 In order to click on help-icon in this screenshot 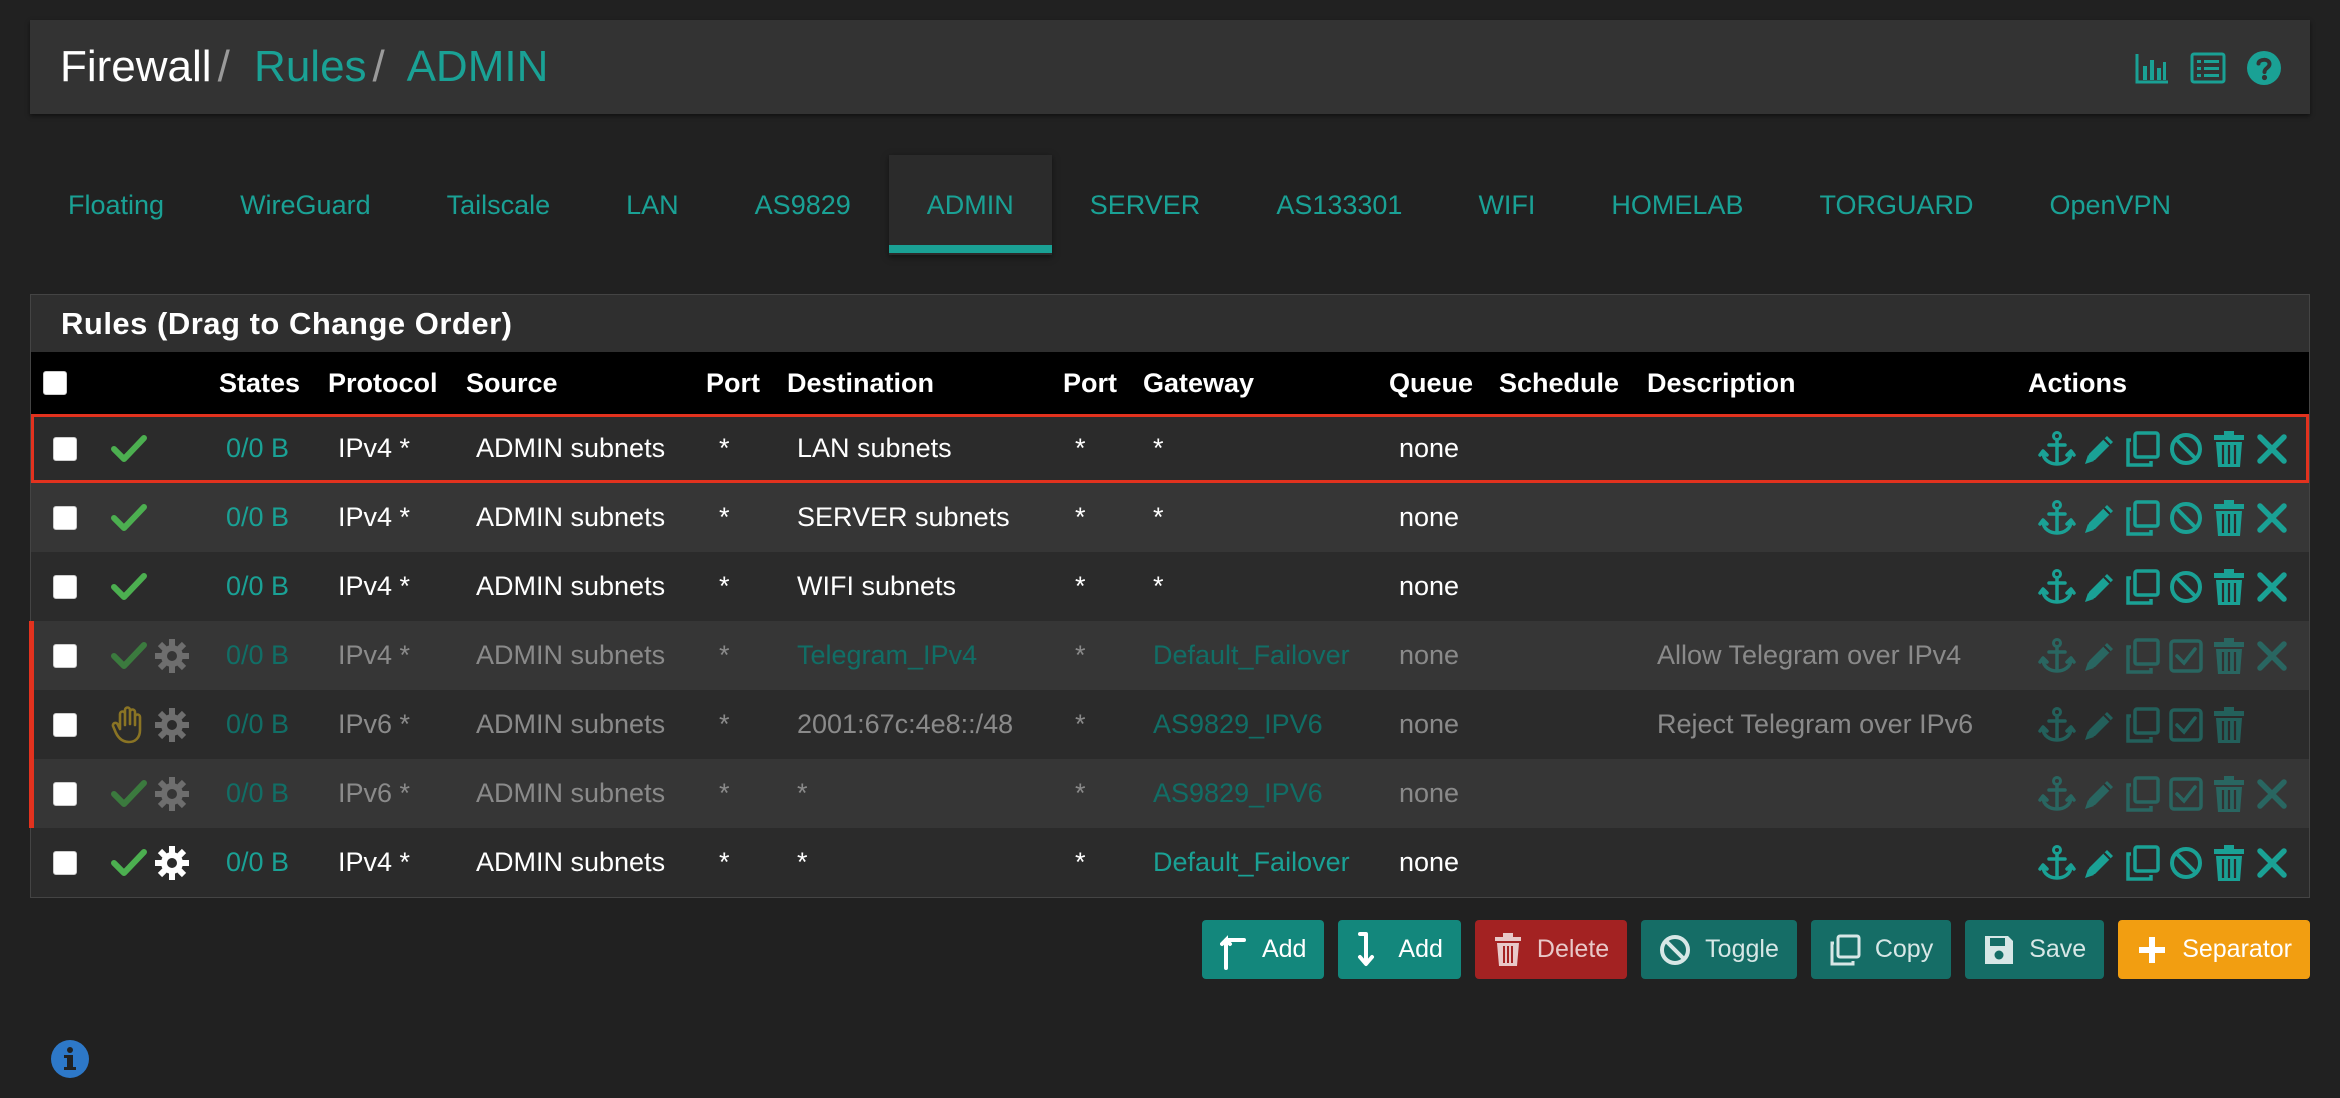, I will do `click(2264, 68)`.